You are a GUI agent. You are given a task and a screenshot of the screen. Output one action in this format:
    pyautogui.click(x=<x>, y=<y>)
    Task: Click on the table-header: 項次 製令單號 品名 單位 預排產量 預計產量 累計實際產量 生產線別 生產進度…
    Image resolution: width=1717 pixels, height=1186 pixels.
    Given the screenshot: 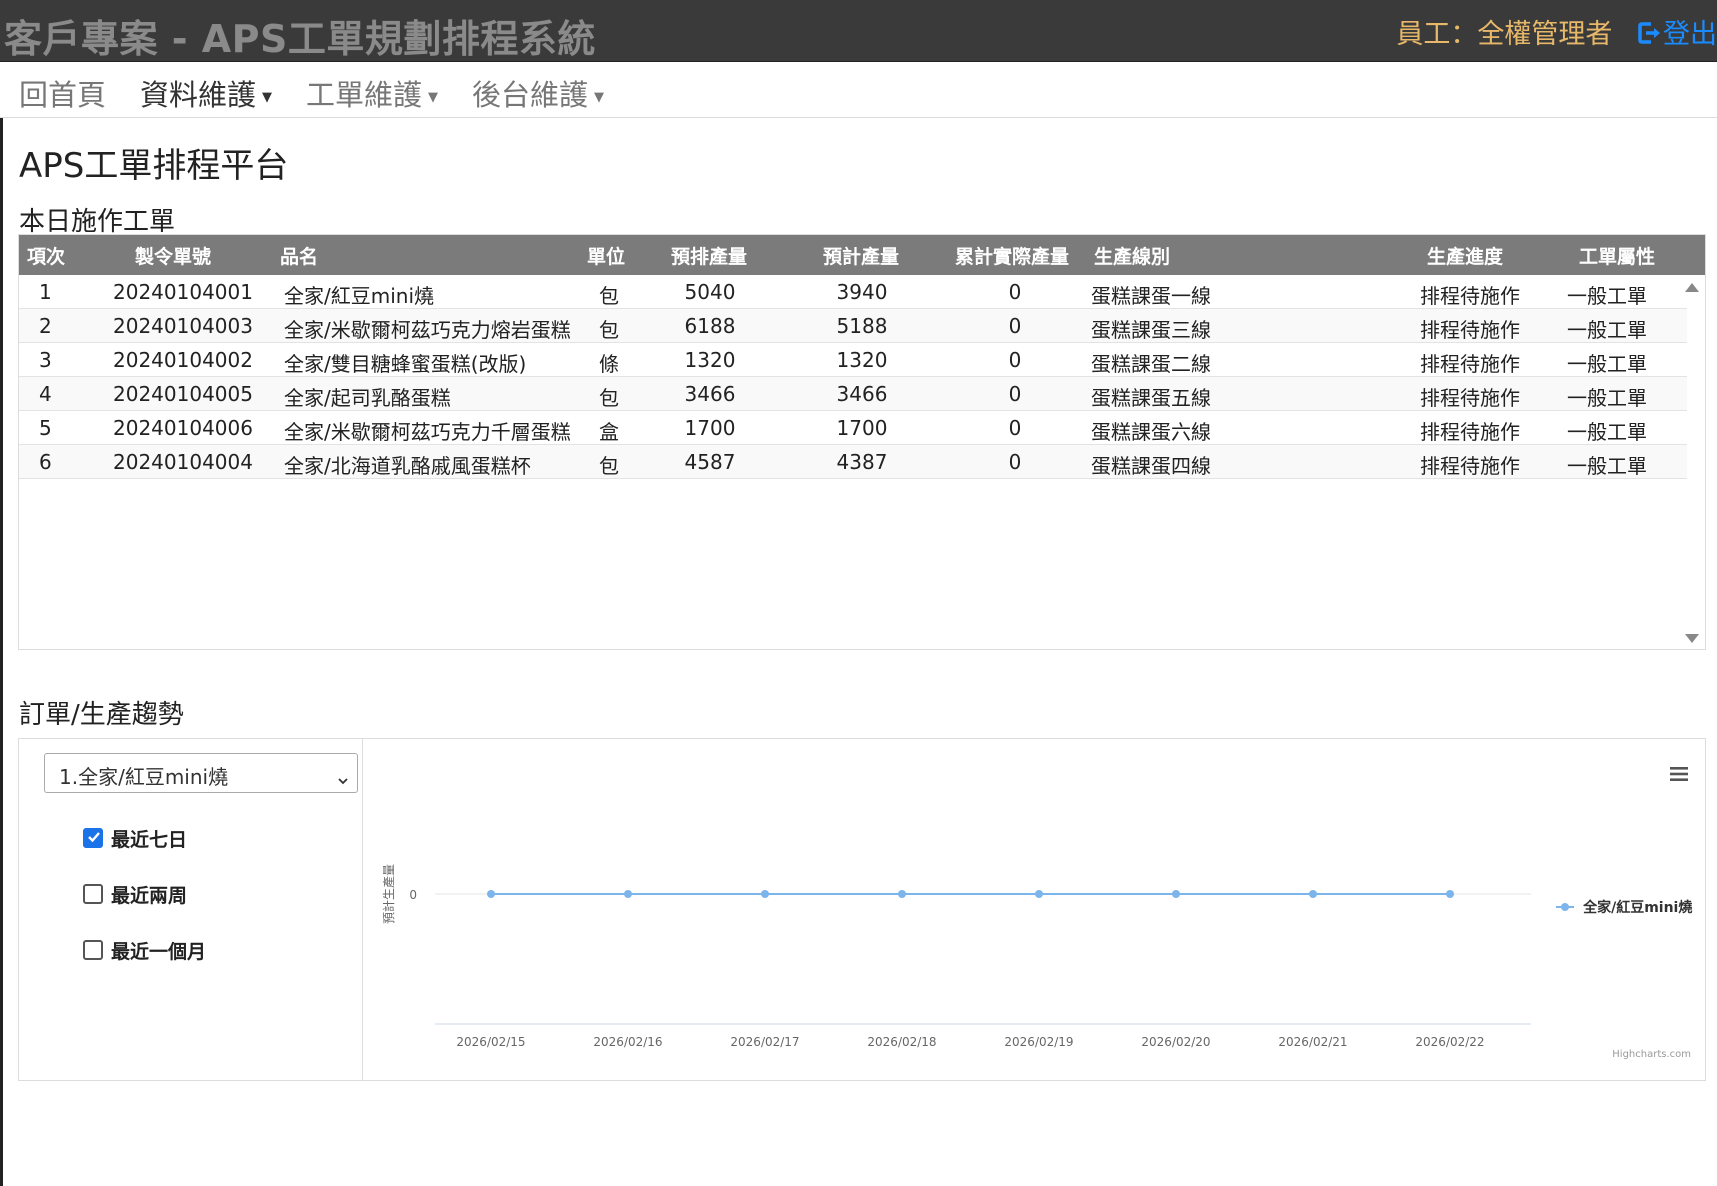 What is the action you would take?
    pyautogui.click(x=862, y=255)
    